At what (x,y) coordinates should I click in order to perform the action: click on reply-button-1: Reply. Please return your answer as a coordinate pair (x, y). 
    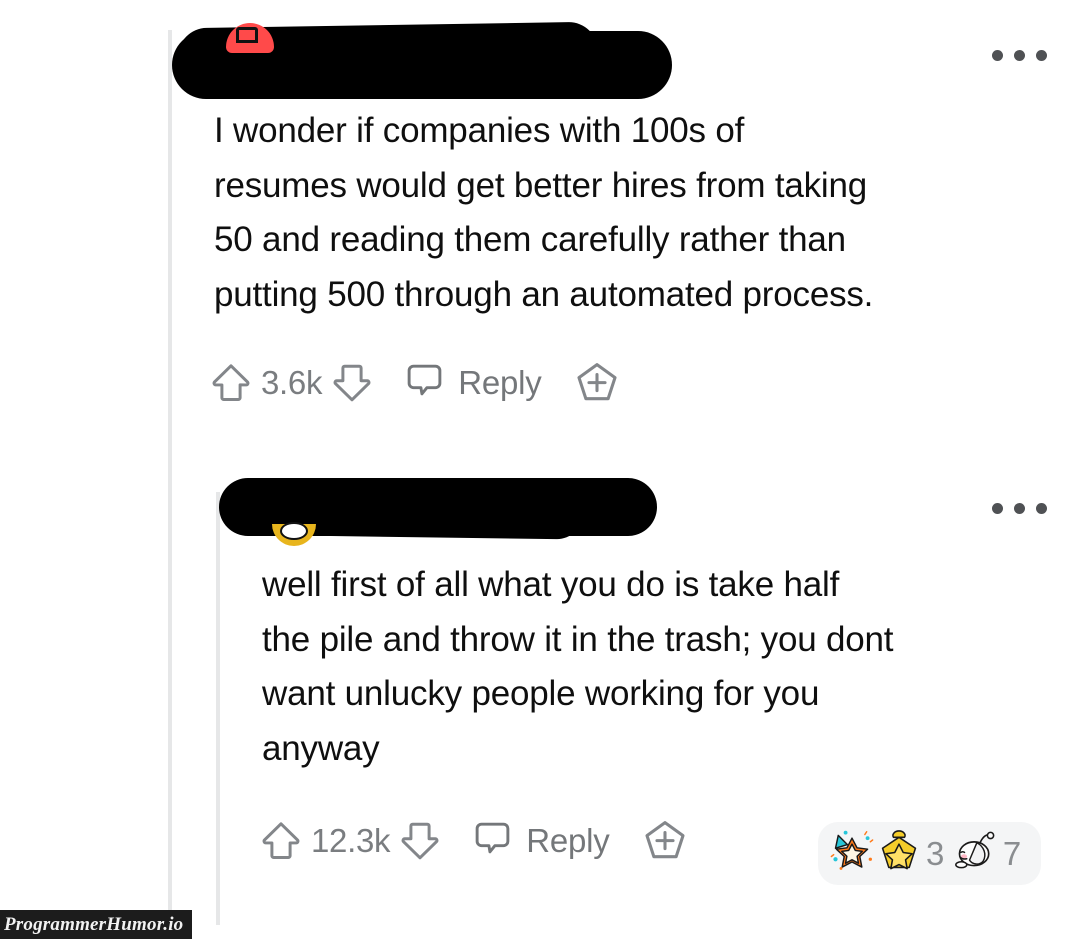
    Looking at the image, I should click on (473, 383).